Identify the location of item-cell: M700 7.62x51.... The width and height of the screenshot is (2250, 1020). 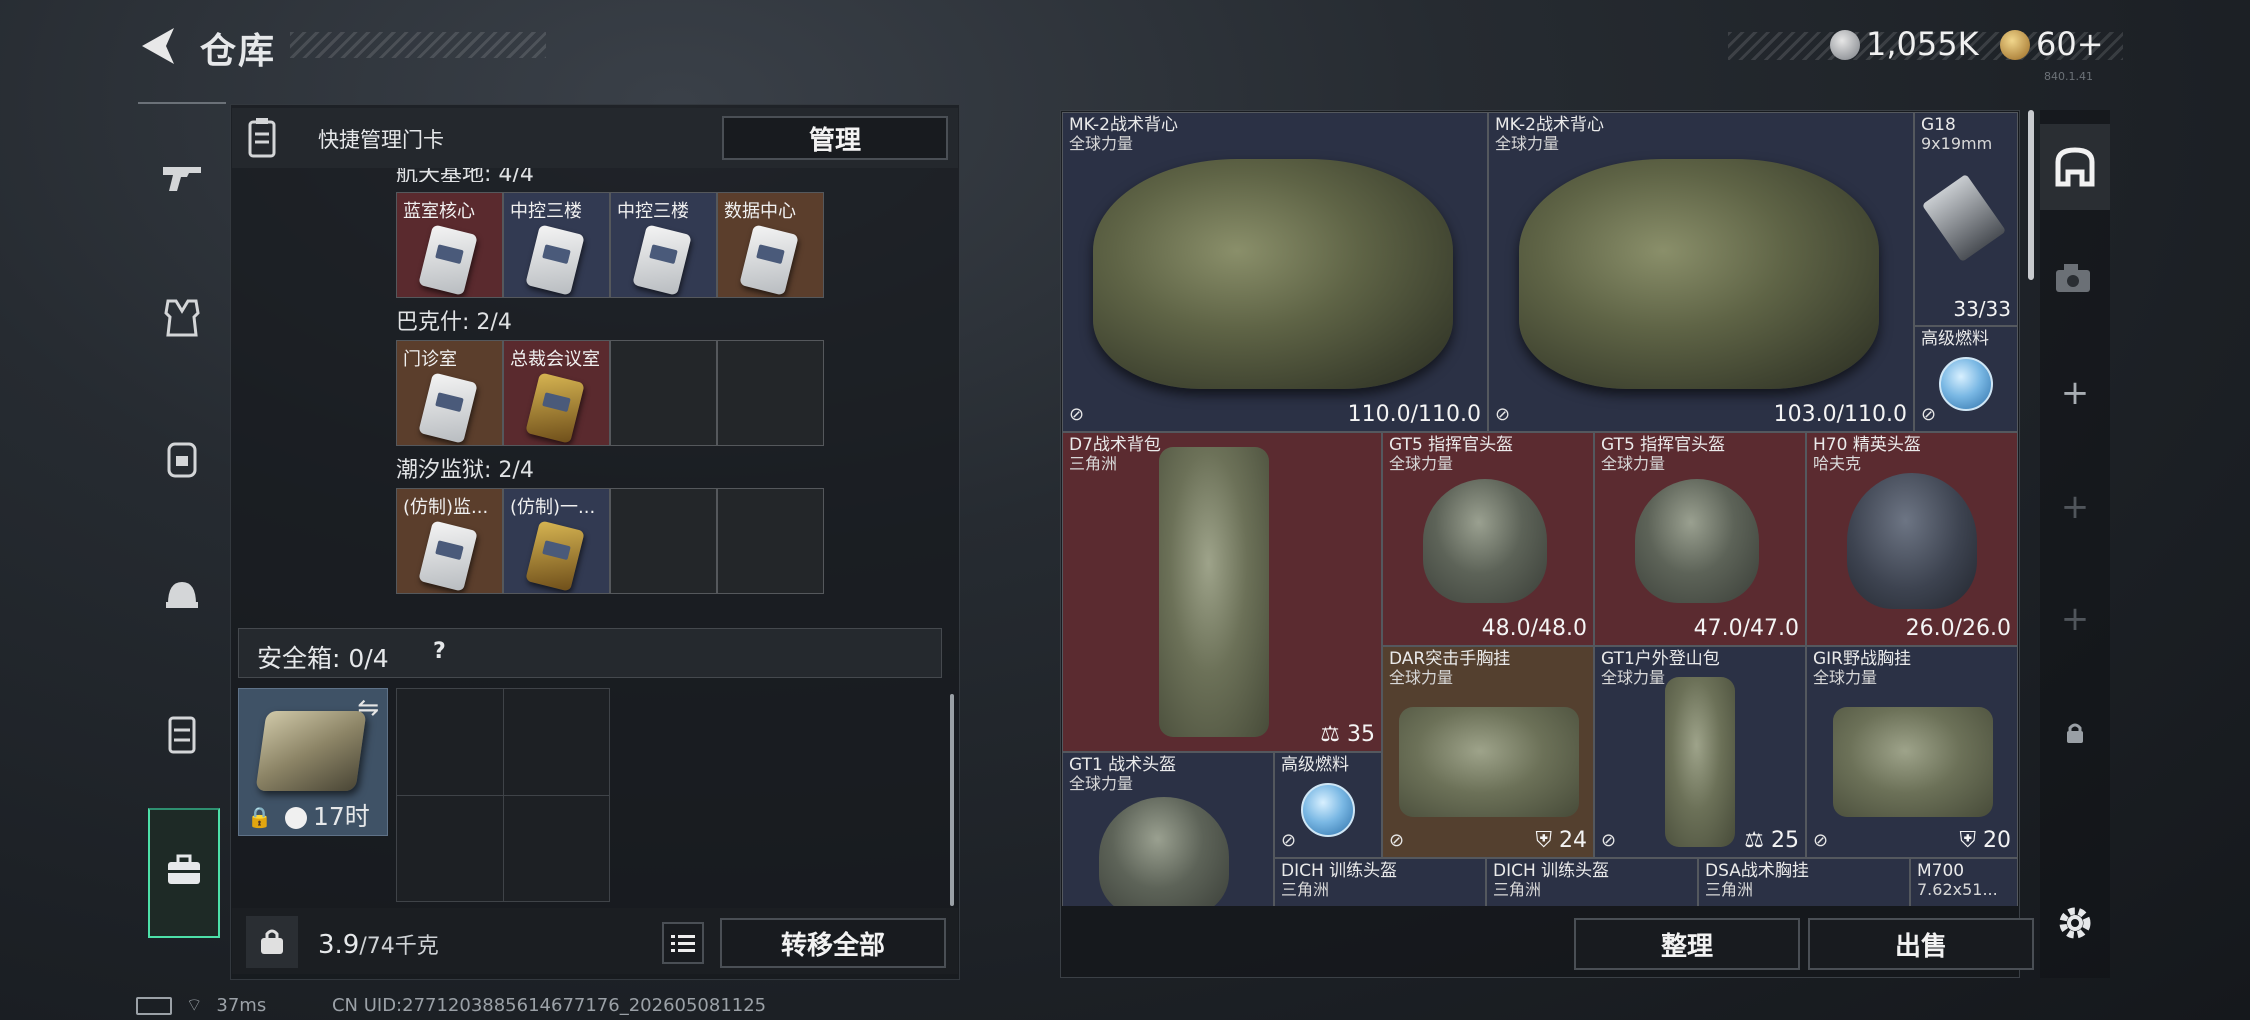
(1964, 882).